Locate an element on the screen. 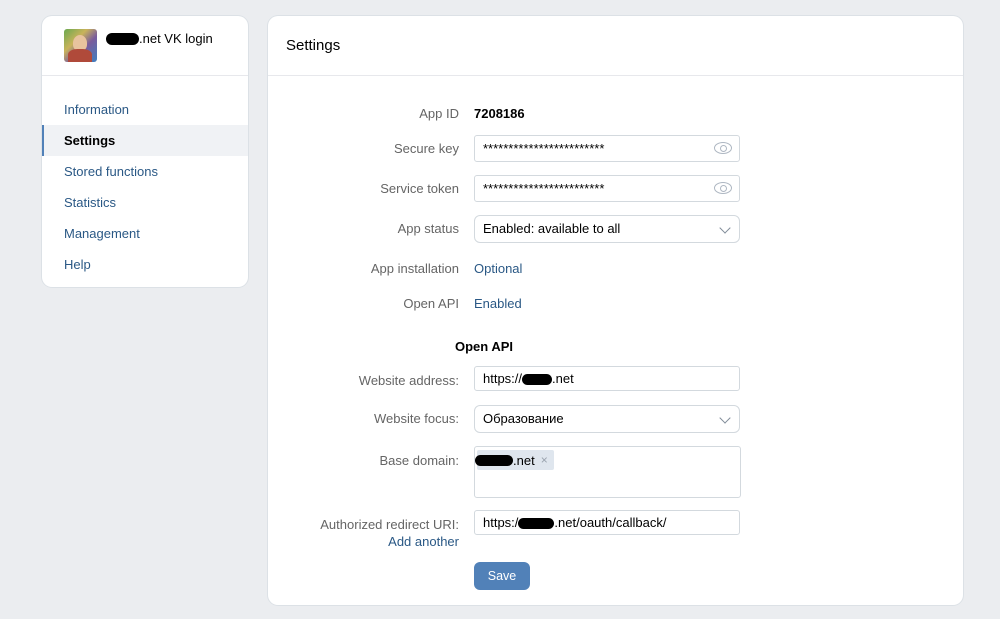  website-focus-label: Website focus: is located at coordinates (416, 418).